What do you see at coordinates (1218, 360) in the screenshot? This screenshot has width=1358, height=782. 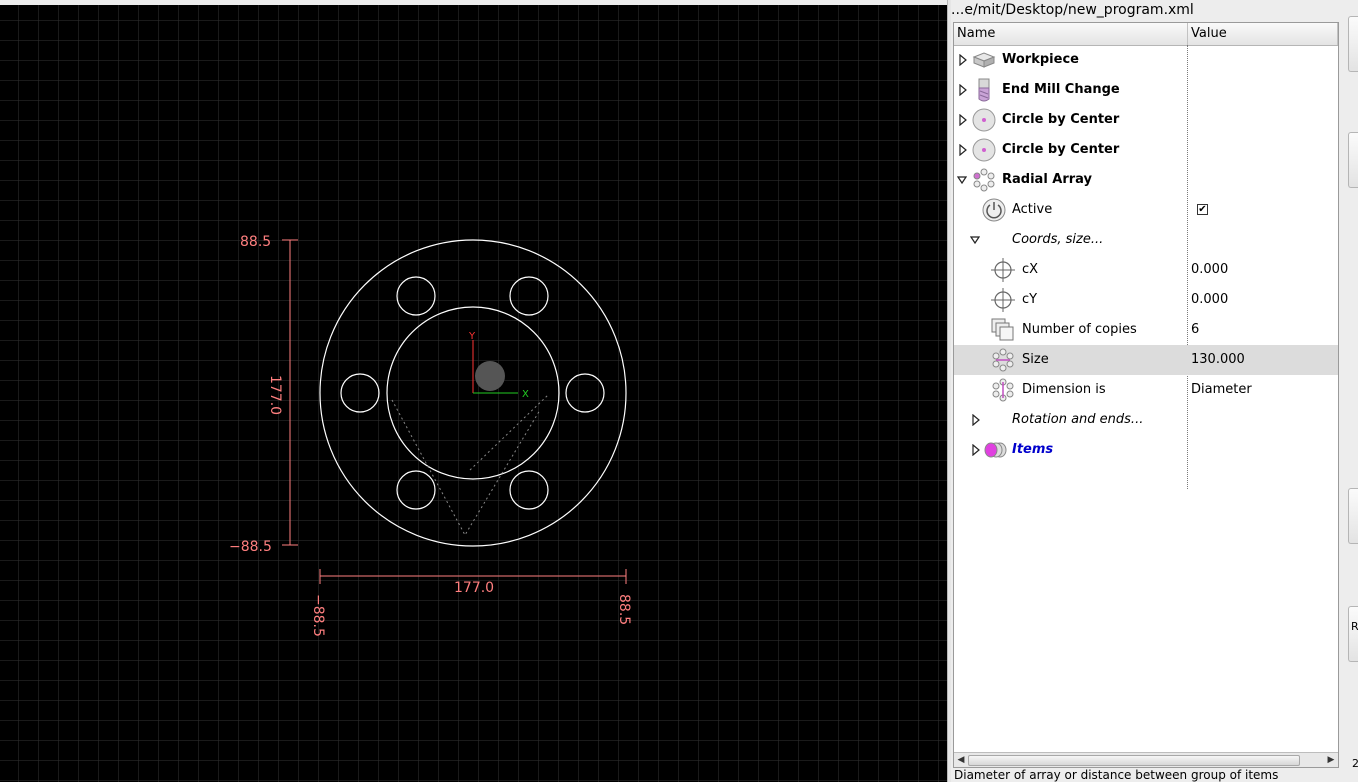 I see `tree-row-value: 130.000` at bounding box center [1218, 360].